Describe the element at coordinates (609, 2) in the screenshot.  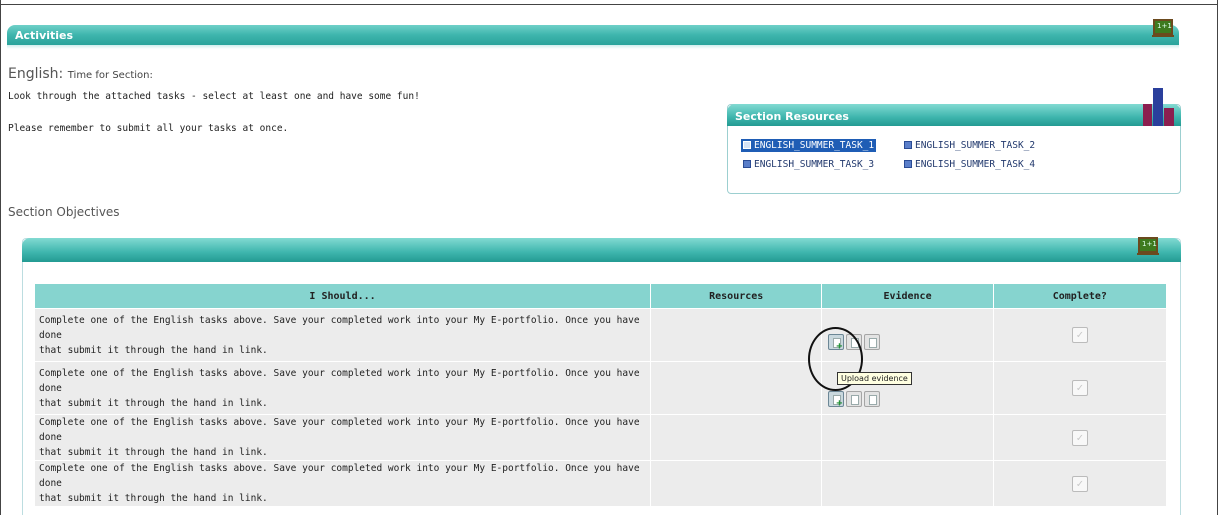
I see `window-top-border` at that location.